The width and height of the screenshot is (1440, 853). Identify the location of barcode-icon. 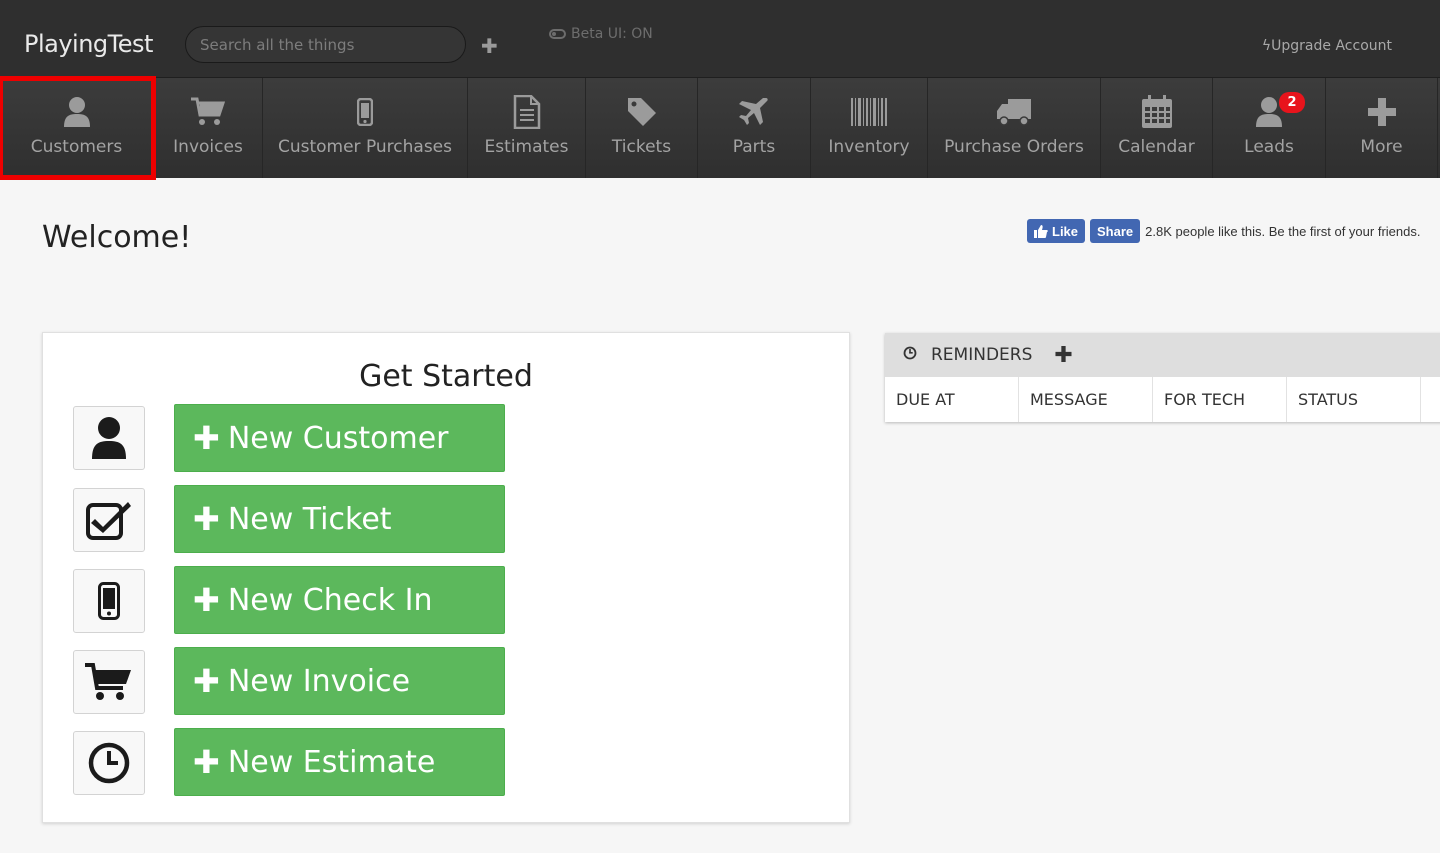
(869, 112).